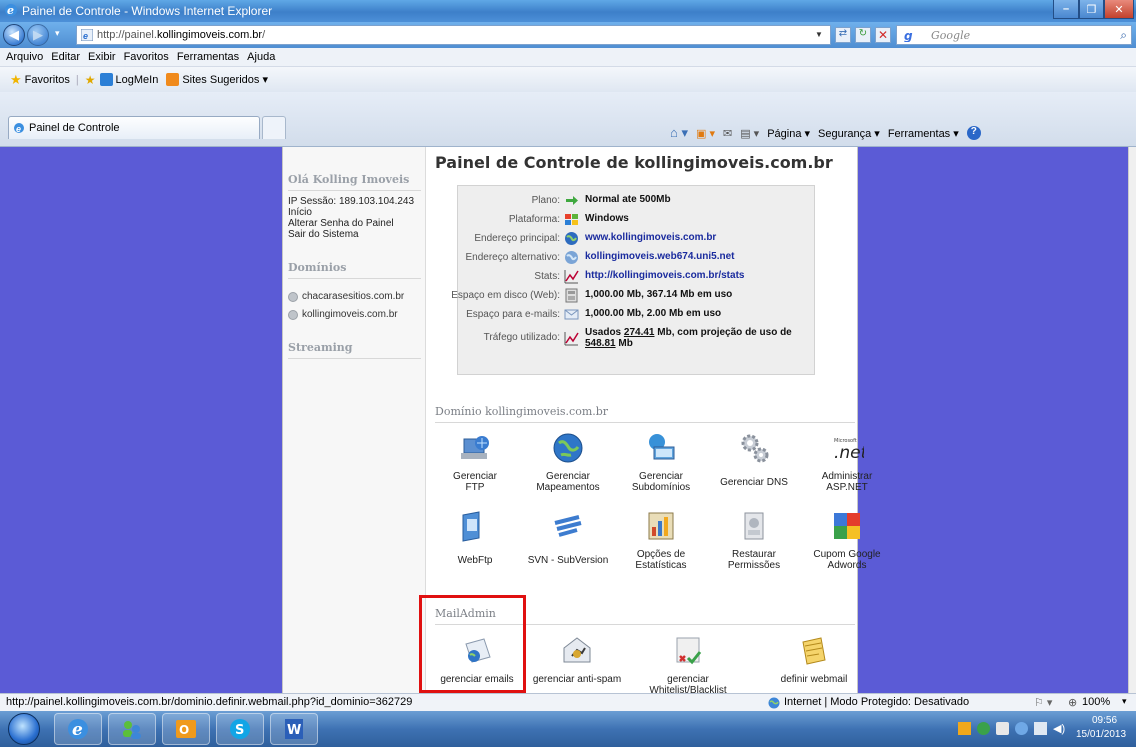 This screenshot has height=747, width=1136. Describe the element at coordinates (847, 540) in the screenshot. I see `tool-cupom-google-adwords: Cupom Google Adwords` at that location.